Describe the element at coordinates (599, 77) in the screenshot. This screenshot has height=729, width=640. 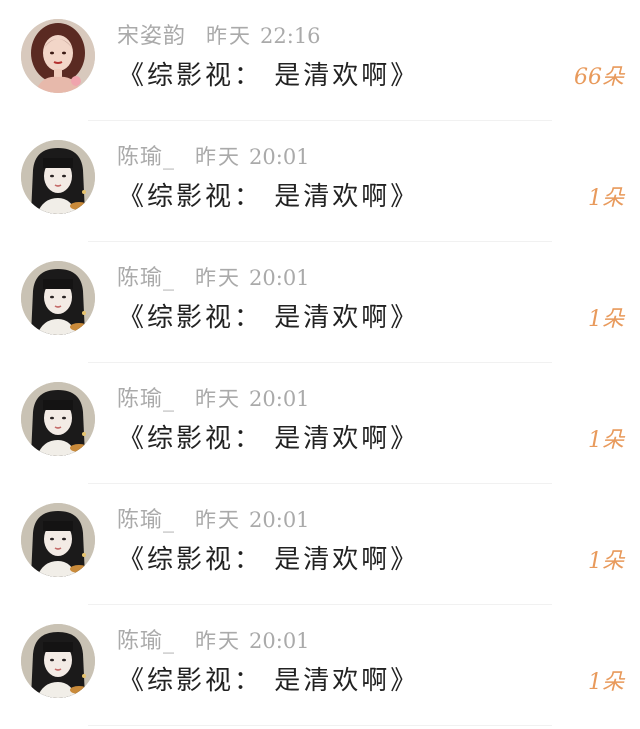
I see `flower-count: 66朵` at that location.